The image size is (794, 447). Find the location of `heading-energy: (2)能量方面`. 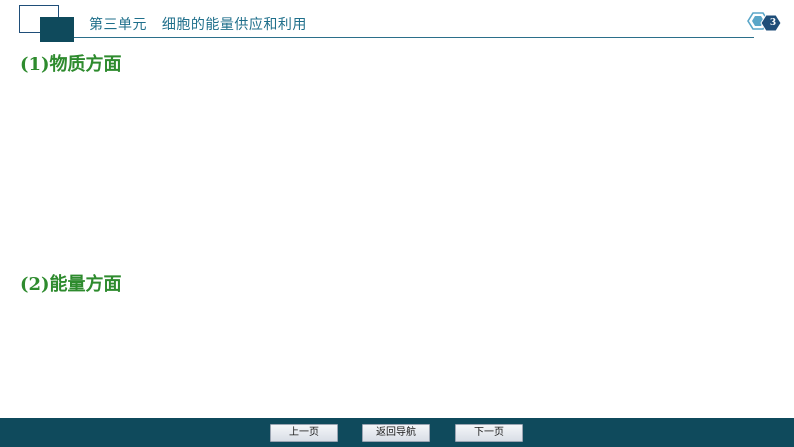

heading-energy: (2)能量方面 is located at coordinates (71, 284).